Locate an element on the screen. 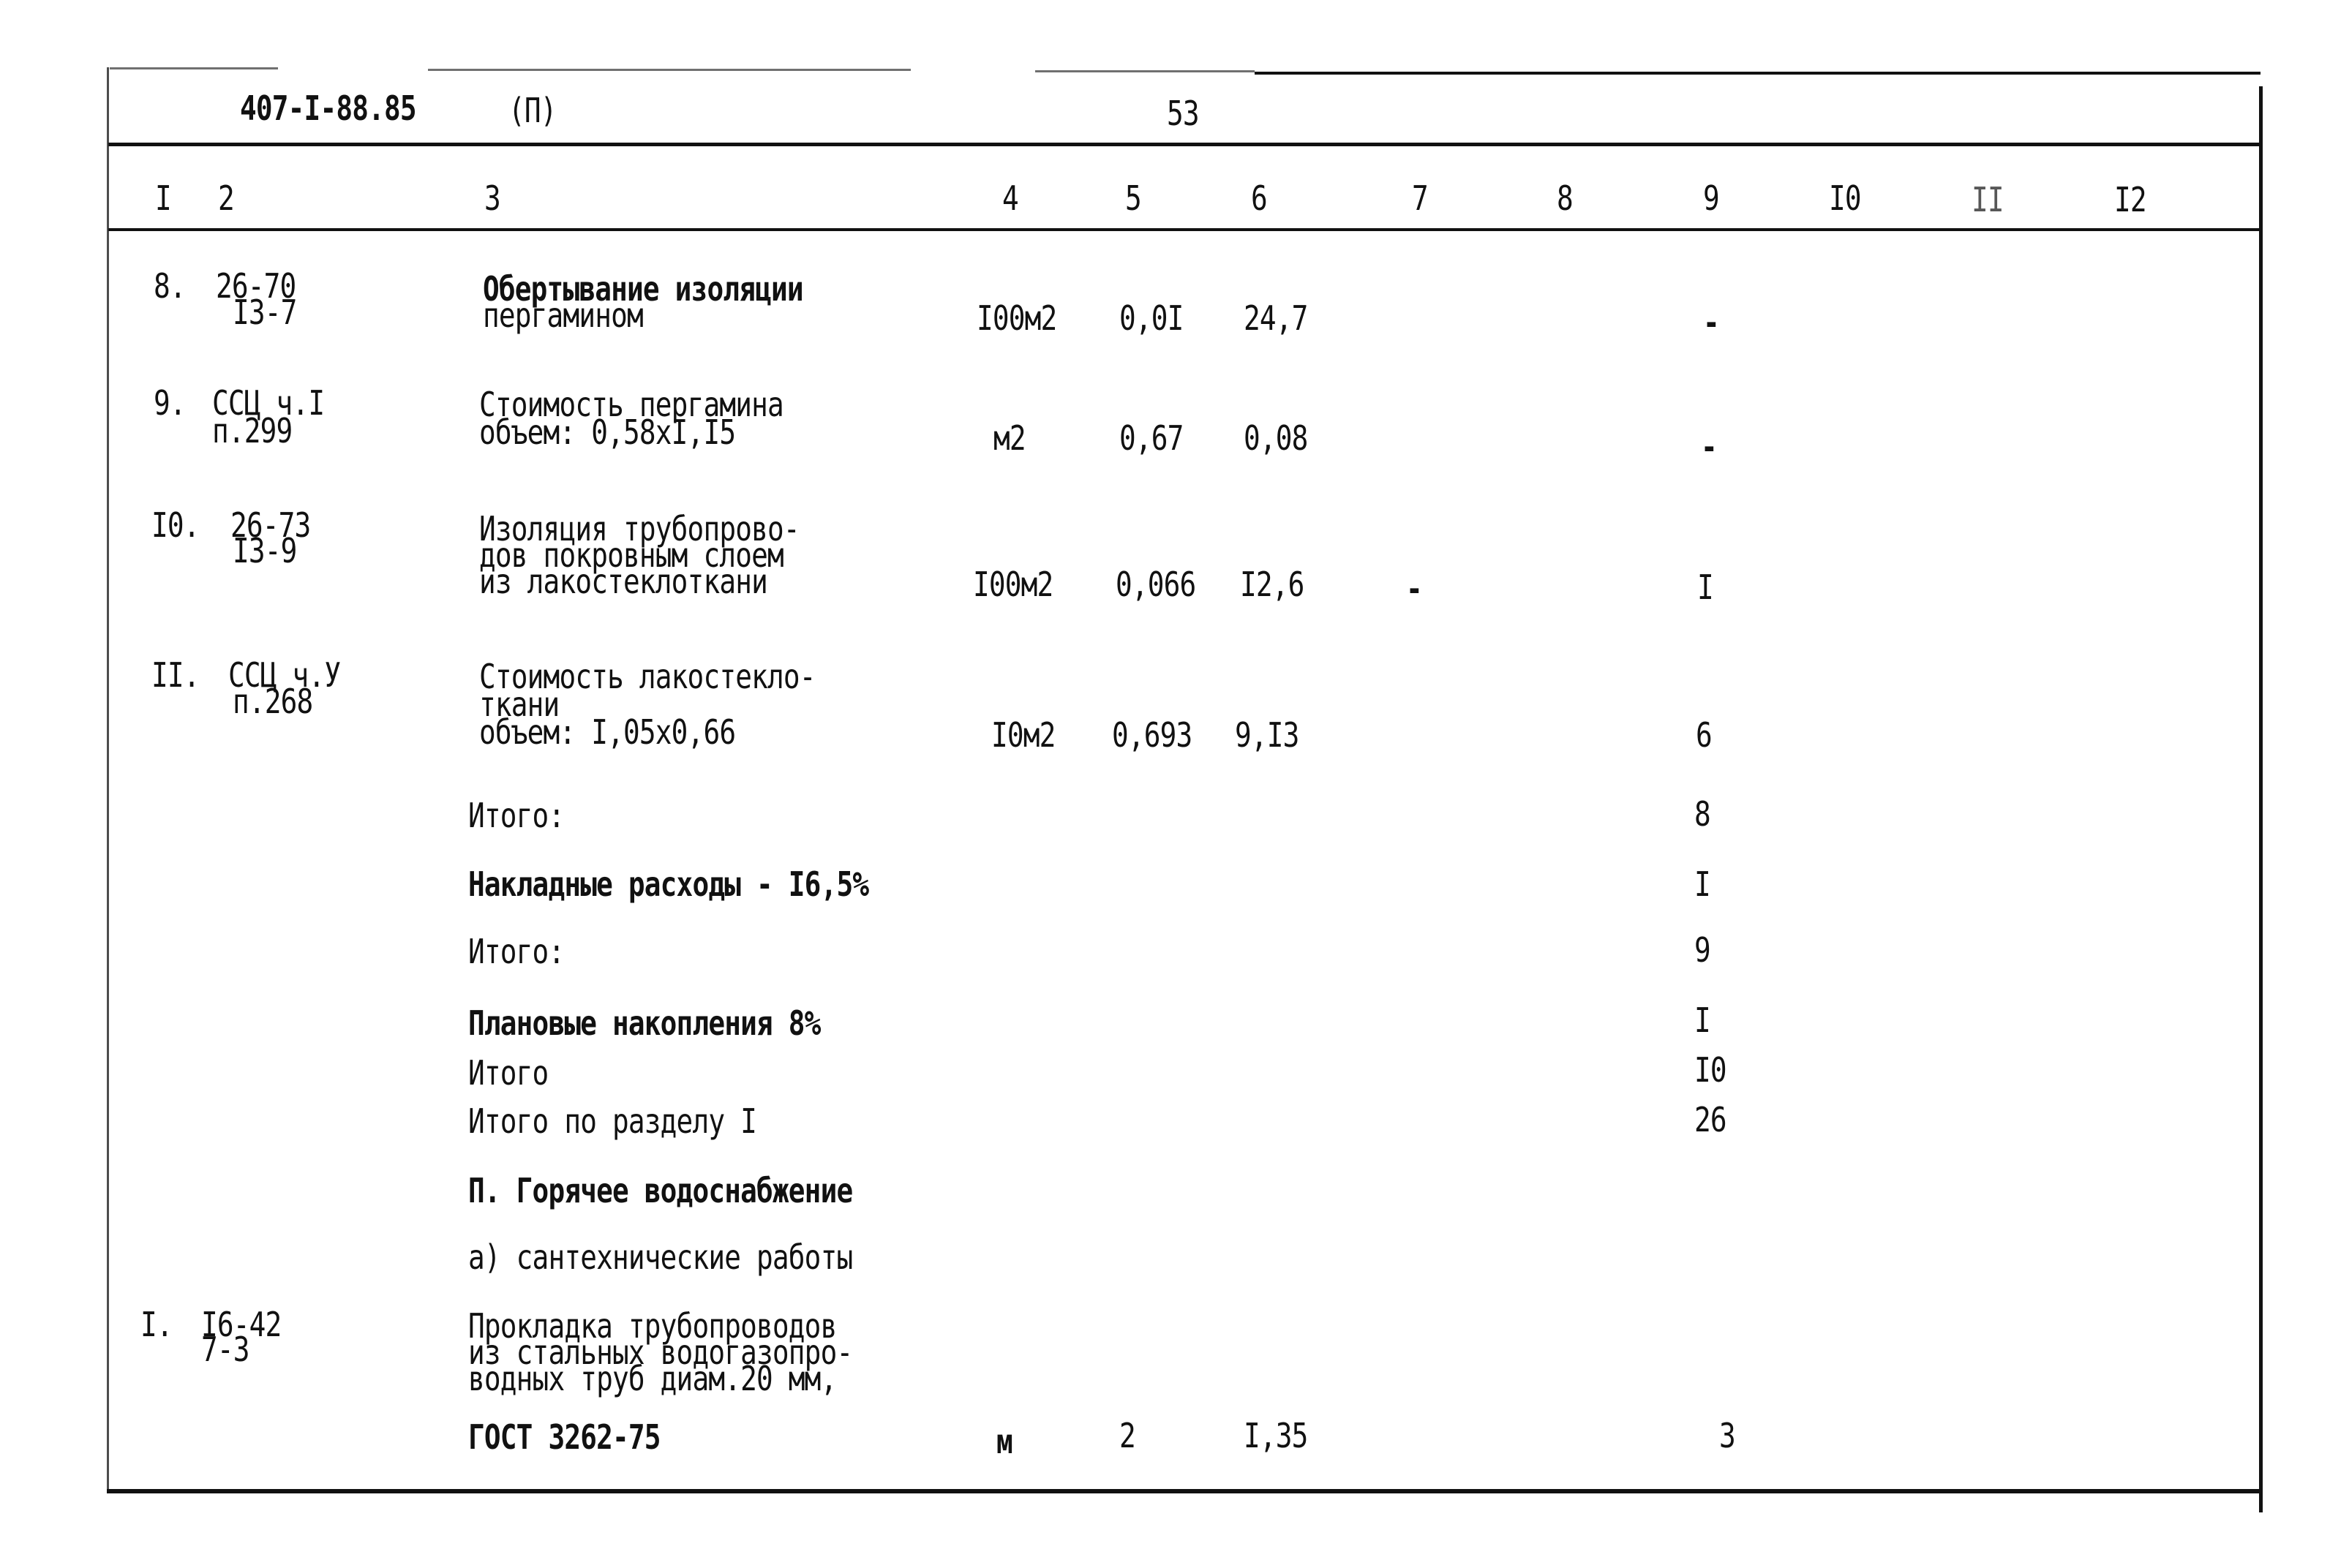 This screenshot has height=1568, width=2330. doc-part: (П) is located at coordinates (532, 110).